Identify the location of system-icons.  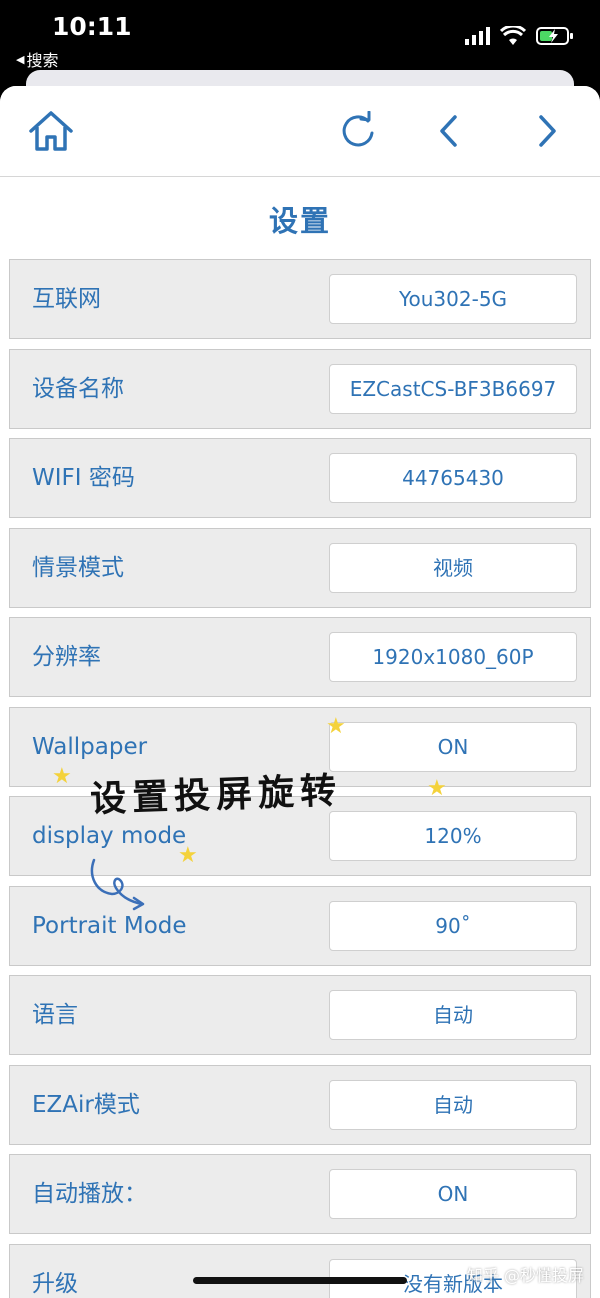
(519, 36).